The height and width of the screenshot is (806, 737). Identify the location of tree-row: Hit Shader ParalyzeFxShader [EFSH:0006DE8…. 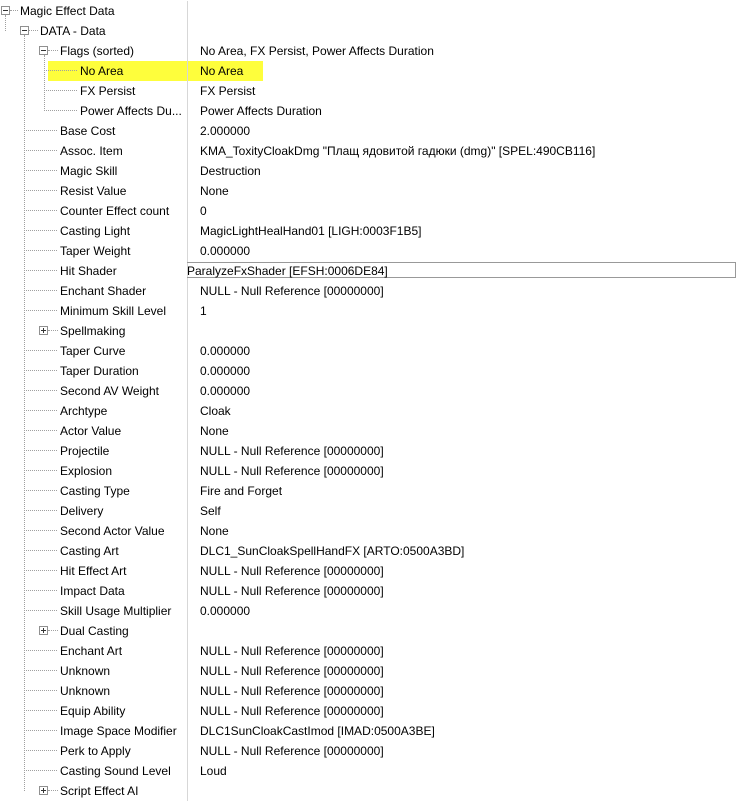
(368, 271).